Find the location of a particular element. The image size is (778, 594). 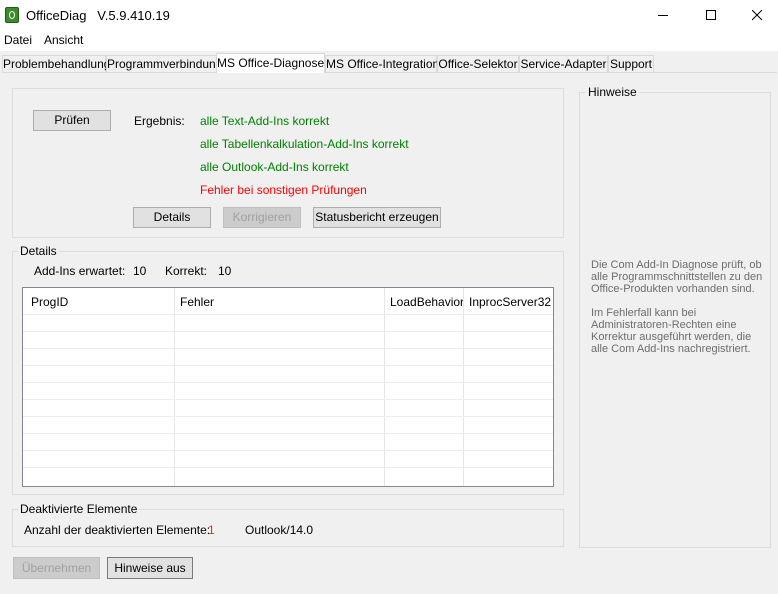

tab-ms-office-integration: MS Office-Integration is located at coordinates (382, 63).